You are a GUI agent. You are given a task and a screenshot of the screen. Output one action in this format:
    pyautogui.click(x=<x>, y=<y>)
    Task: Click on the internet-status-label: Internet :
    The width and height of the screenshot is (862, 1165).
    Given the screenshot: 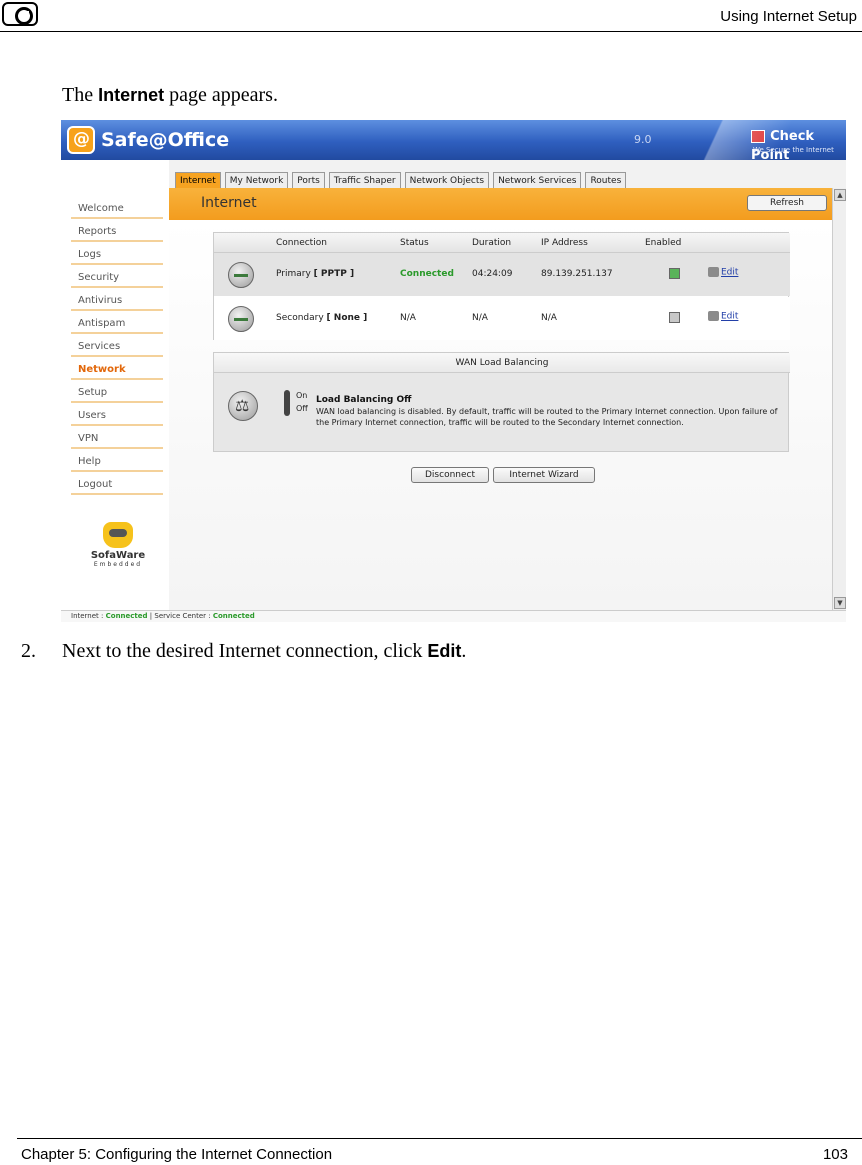 What is the action you would take?
    pyautogui.click(x=87, y=616)
    